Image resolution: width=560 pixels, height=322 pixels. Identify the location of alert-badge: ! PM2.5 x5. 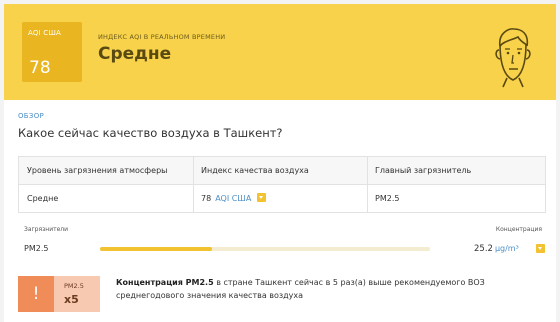
(59, 294).